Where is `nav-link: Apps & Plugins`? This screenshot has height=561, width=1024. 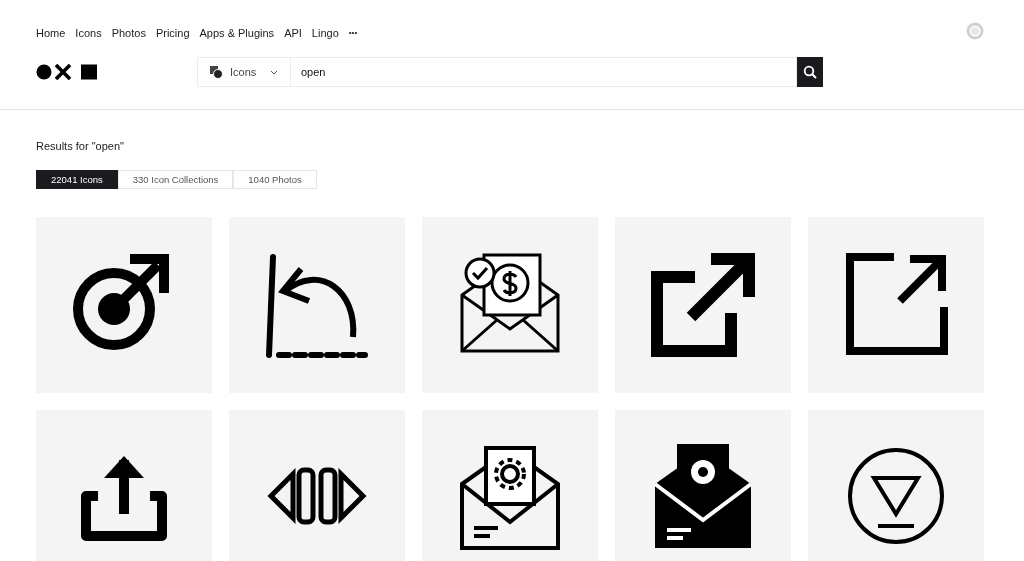
nav-link: Apps & Plugins is located at coordinates (237, 32).